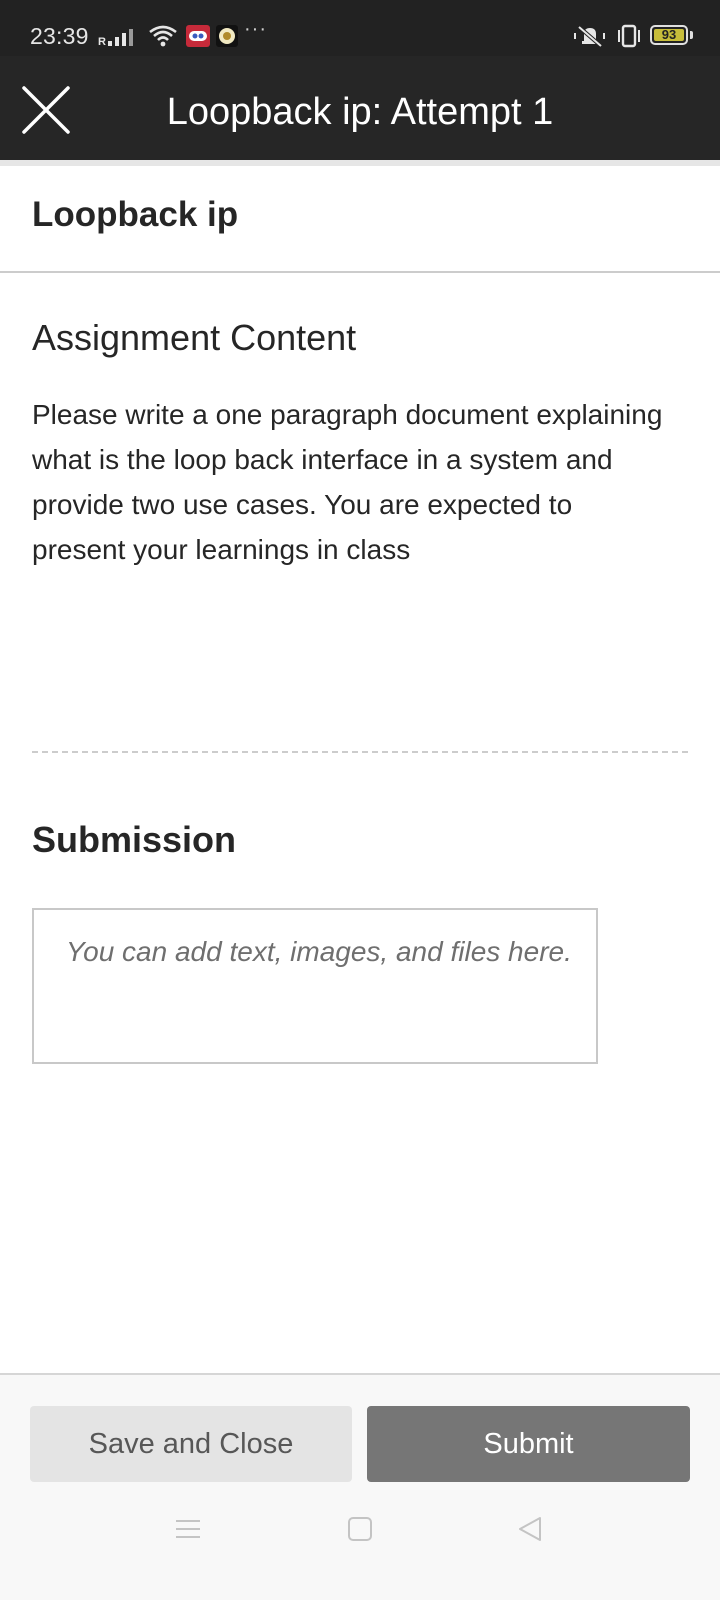  Describe the element at coordinates (191, 1444) in the screenshot. I see `save-and-close-button: Save and Close` at that location.